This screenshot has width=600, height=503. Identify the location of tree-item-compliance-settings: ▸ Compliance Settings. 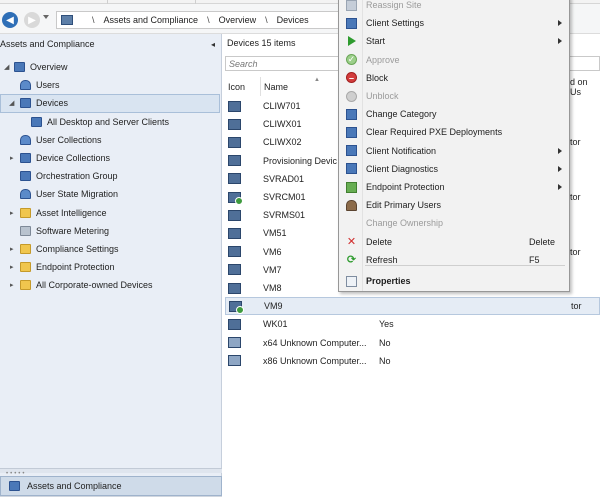
(110, 249).